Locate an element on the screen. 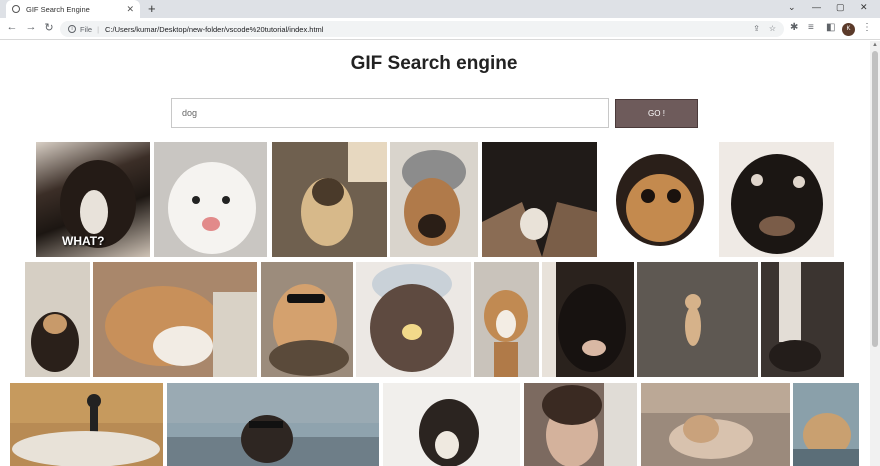 The height and width of the screenshot is (466, 880). globe-icon is located at coordinates (16, 9).